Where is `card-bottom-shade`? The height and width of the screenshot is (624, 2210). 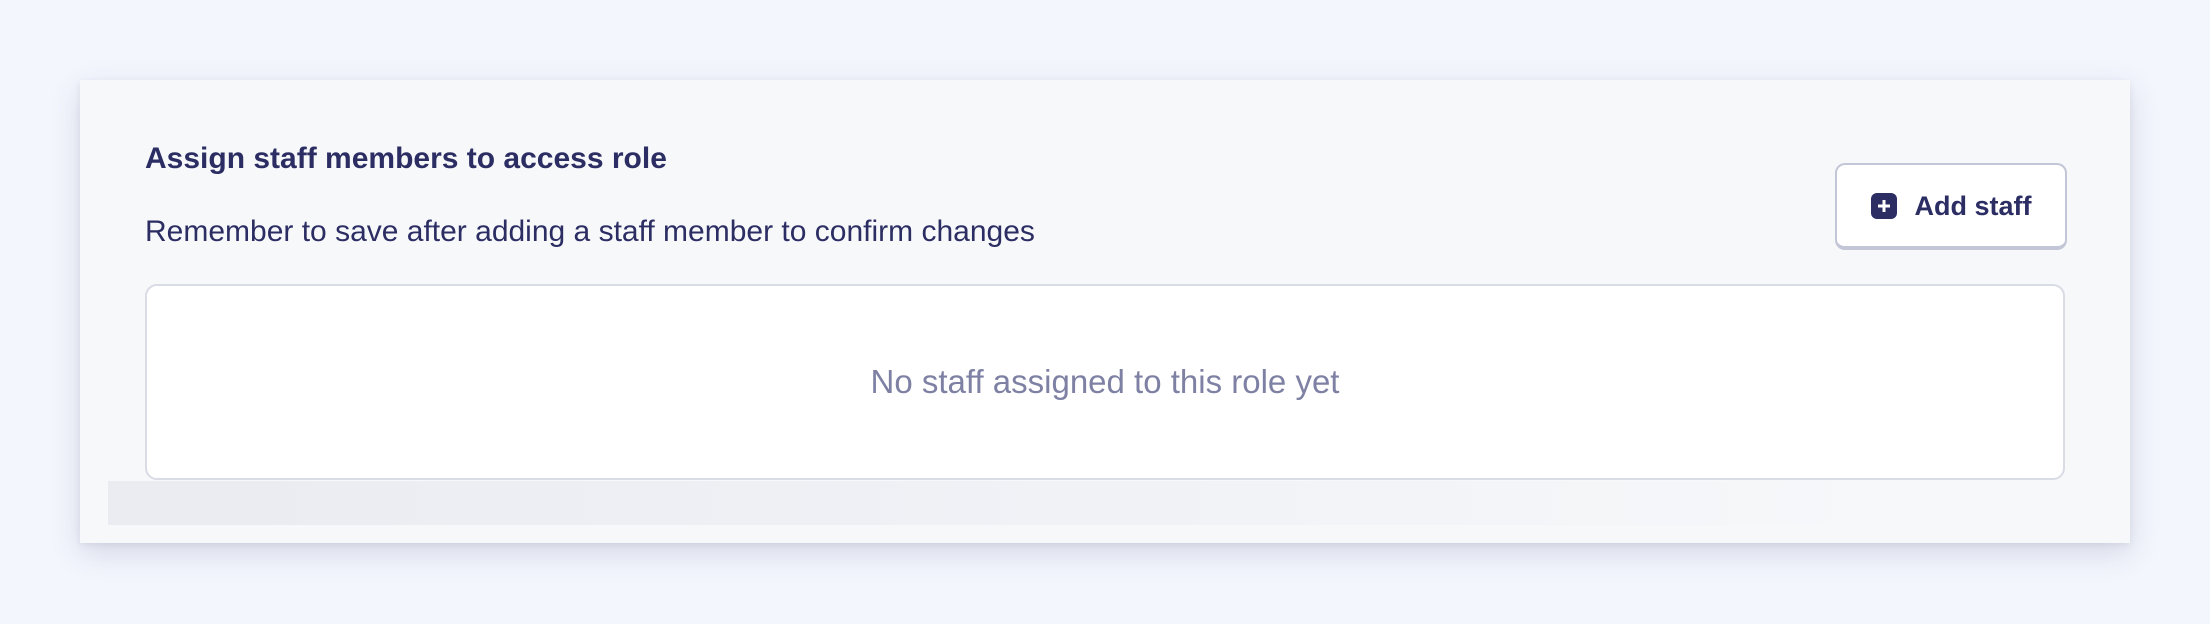
card-bottom-shade is located at coordinates (1008, 503).